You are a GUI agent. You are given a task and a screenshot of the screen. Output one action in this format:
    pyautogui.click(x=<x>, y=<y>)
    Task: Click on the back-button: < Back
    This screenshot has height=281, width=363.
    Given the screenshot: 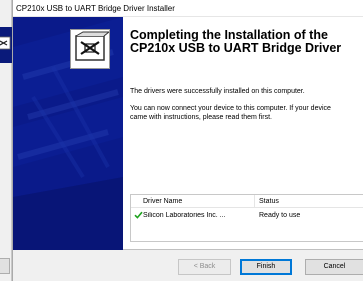 What is the action you would take?
    pyautogui.click(x=204, y=267)
    